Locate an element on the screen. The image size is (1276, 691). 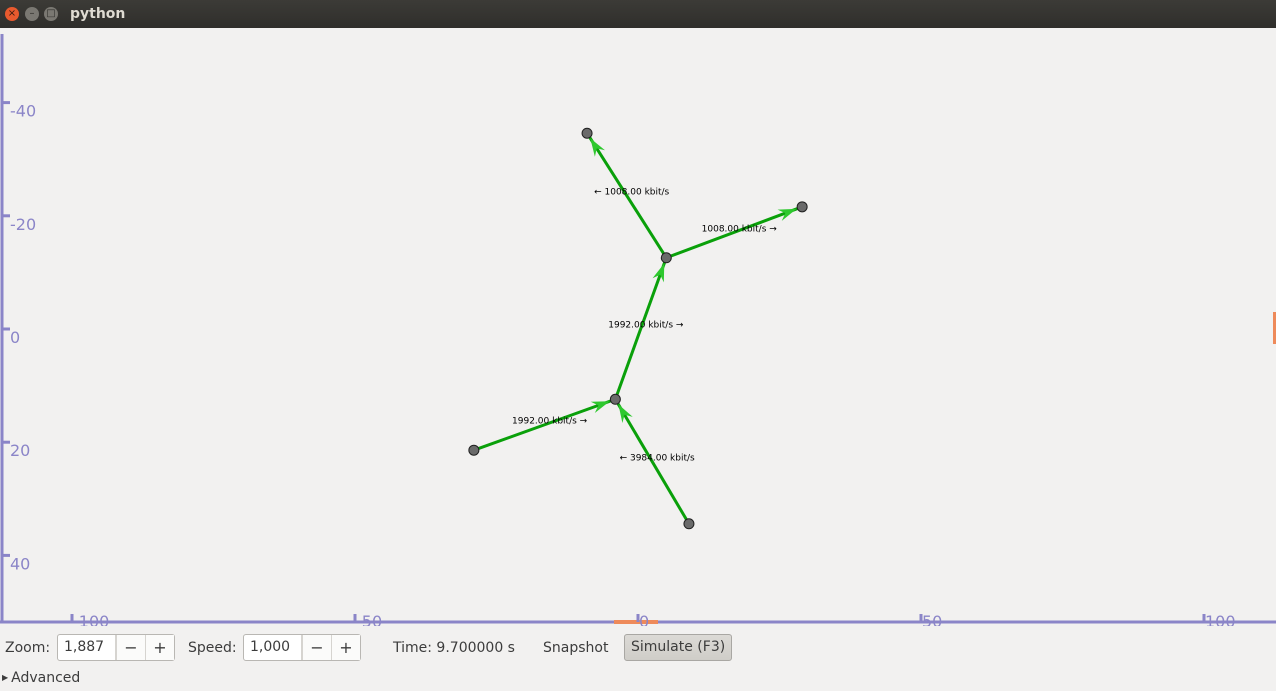
speed-increase-button: + is located at coordinates (345, 647).